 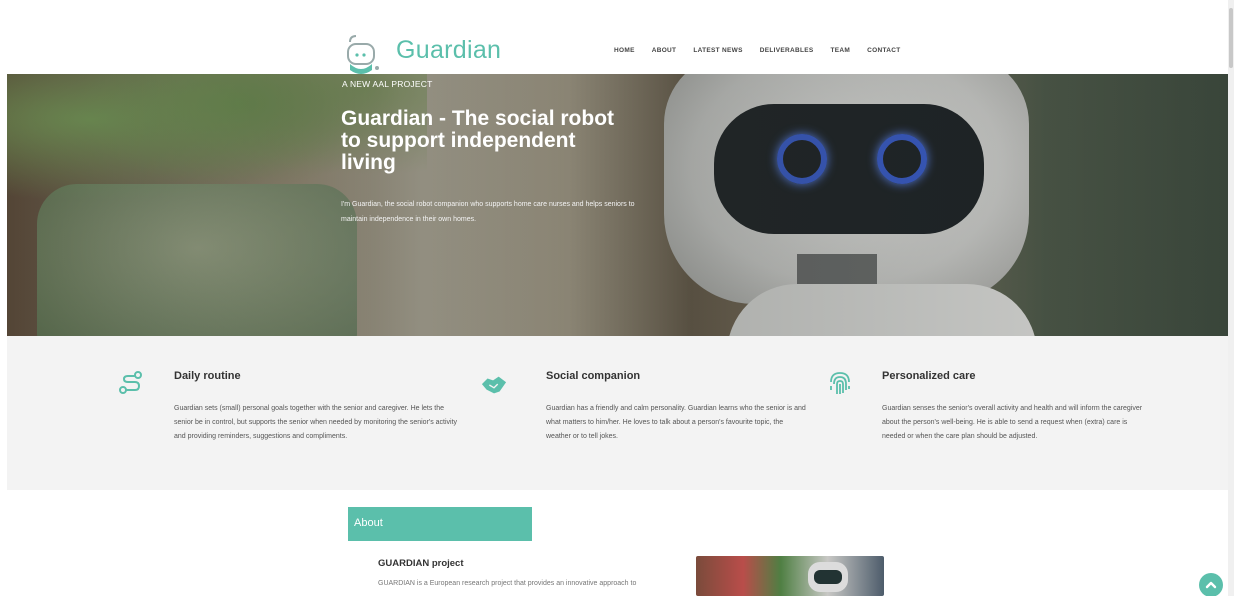 What do you see at coordinates (717, 50) in the screenshot?
I see `nav-item-latest-news: LATEST NEWS` at bounding box center [717, 50].